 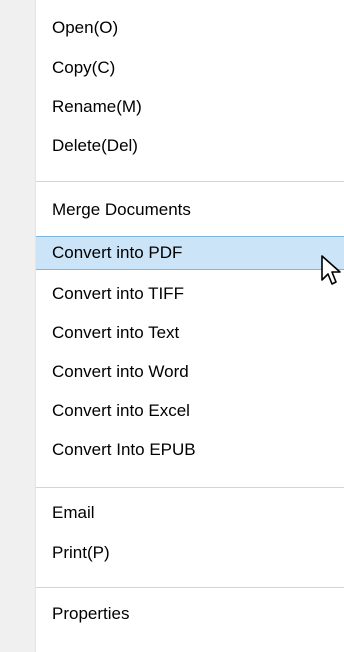 I want to click on menu-item-rename: Rename(M), so click(x=190, y=107).